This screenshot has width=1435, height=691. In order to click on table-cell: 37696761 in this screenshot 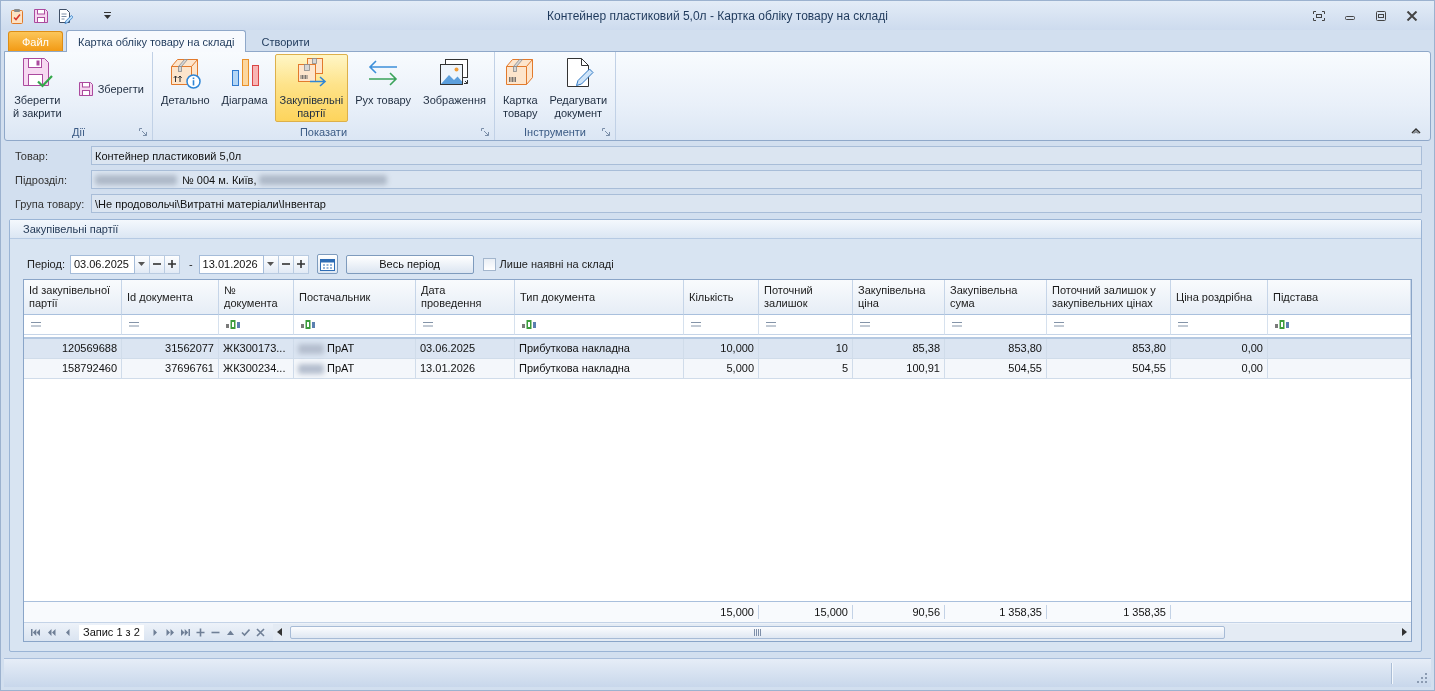, I will do `click(170, 369)`.